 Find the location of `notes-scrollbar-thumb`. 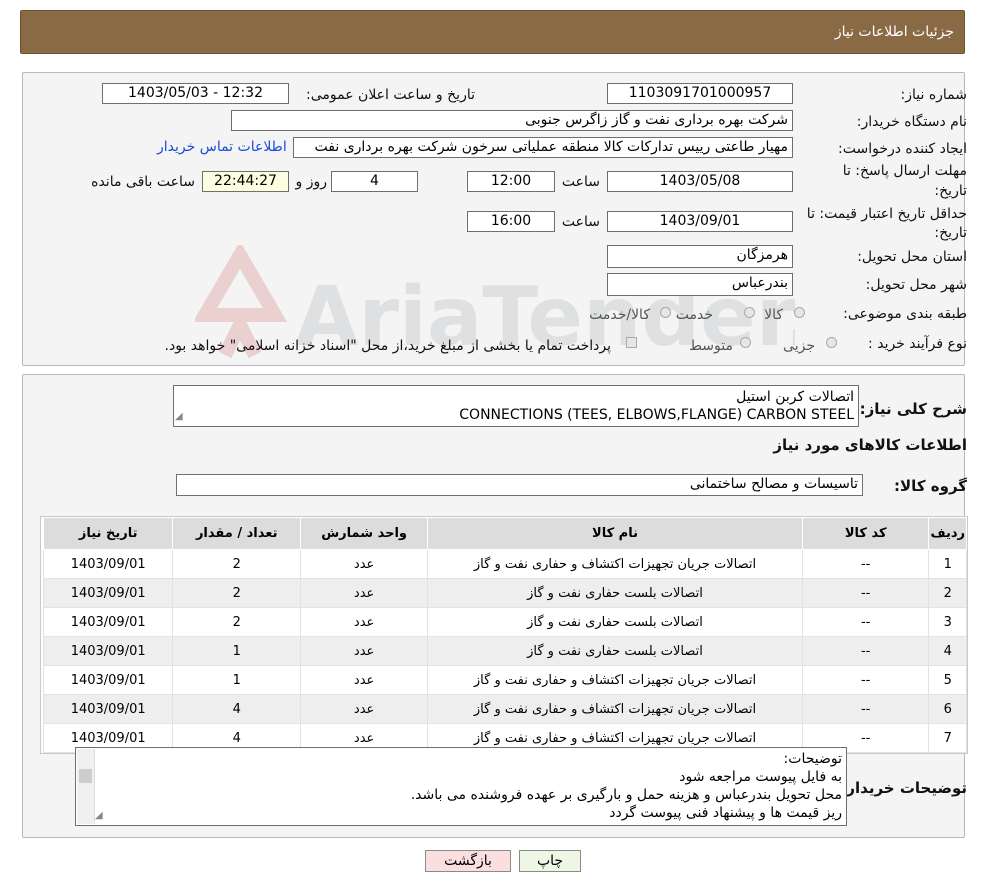

notes-scrollbar-thumb is located at coordinates (85, 776).